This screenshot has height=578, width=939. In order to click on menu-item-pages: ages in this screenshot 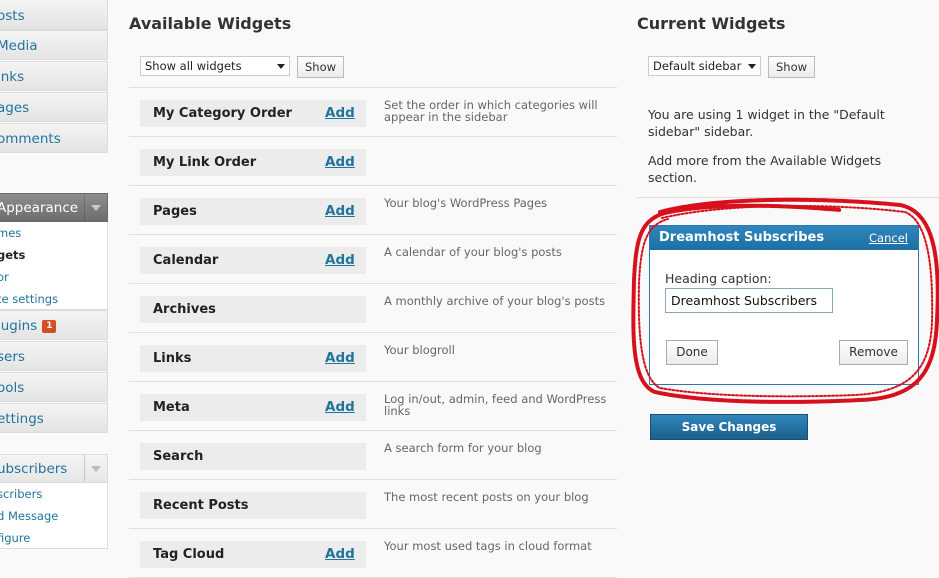, I will do `click(54, 107)`.